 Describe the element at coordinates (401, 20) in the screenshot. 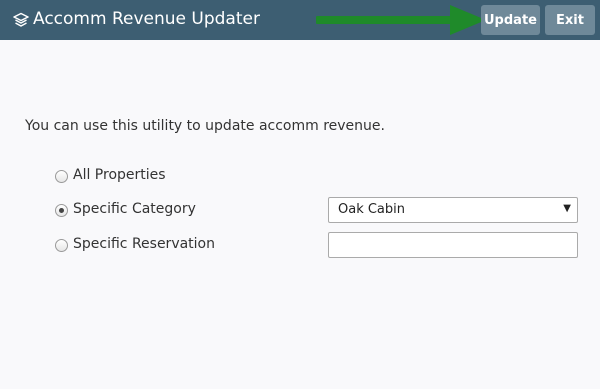

I see `annotation-arrow-icon` at that location.